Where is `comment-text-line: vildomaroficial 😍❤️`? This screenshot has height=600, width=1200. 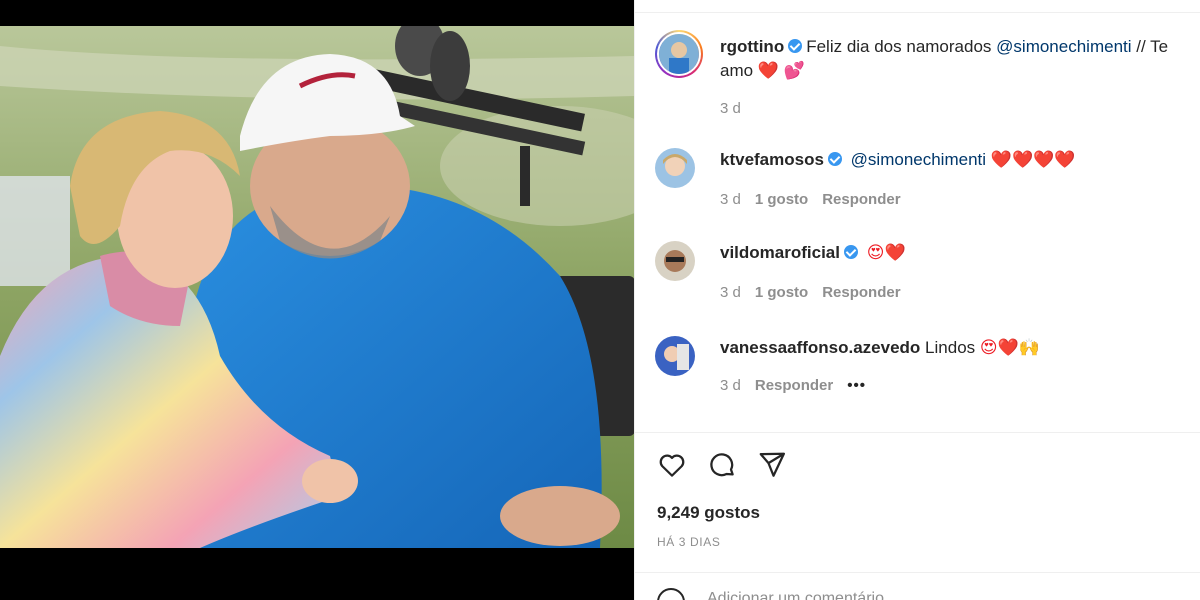
comment-text-line: vildomaroficial 😍❤️ is located at coordinates (960, 253).